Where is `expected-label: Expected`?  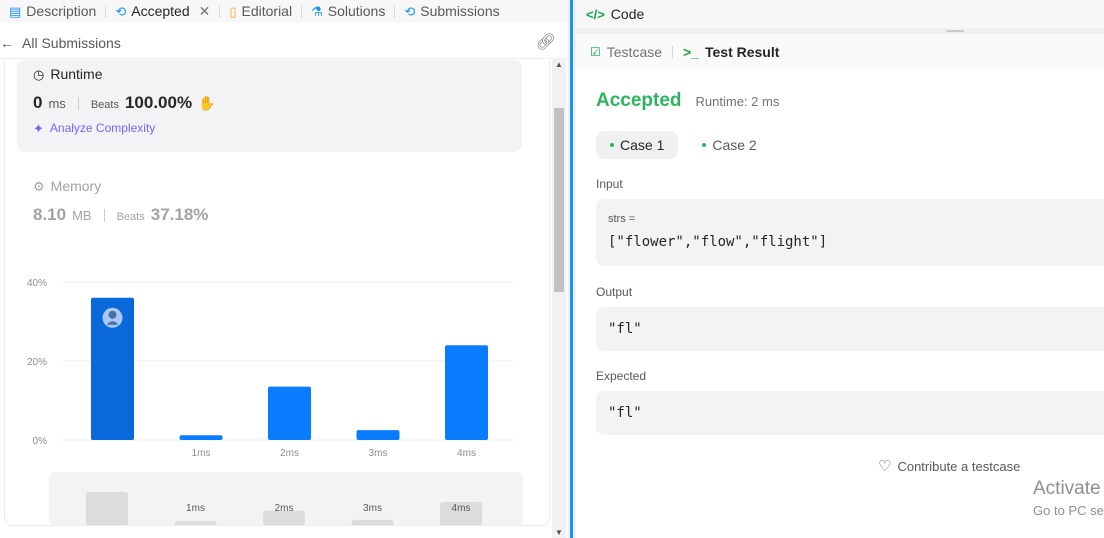 expected-label: Expected is located at coordinates (621, 376).